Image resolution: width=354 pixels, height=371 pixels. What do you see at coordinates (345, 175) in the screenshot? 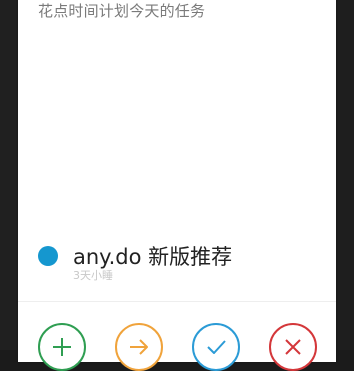
I see `backdrop-right` at bounding box center [345, 175].